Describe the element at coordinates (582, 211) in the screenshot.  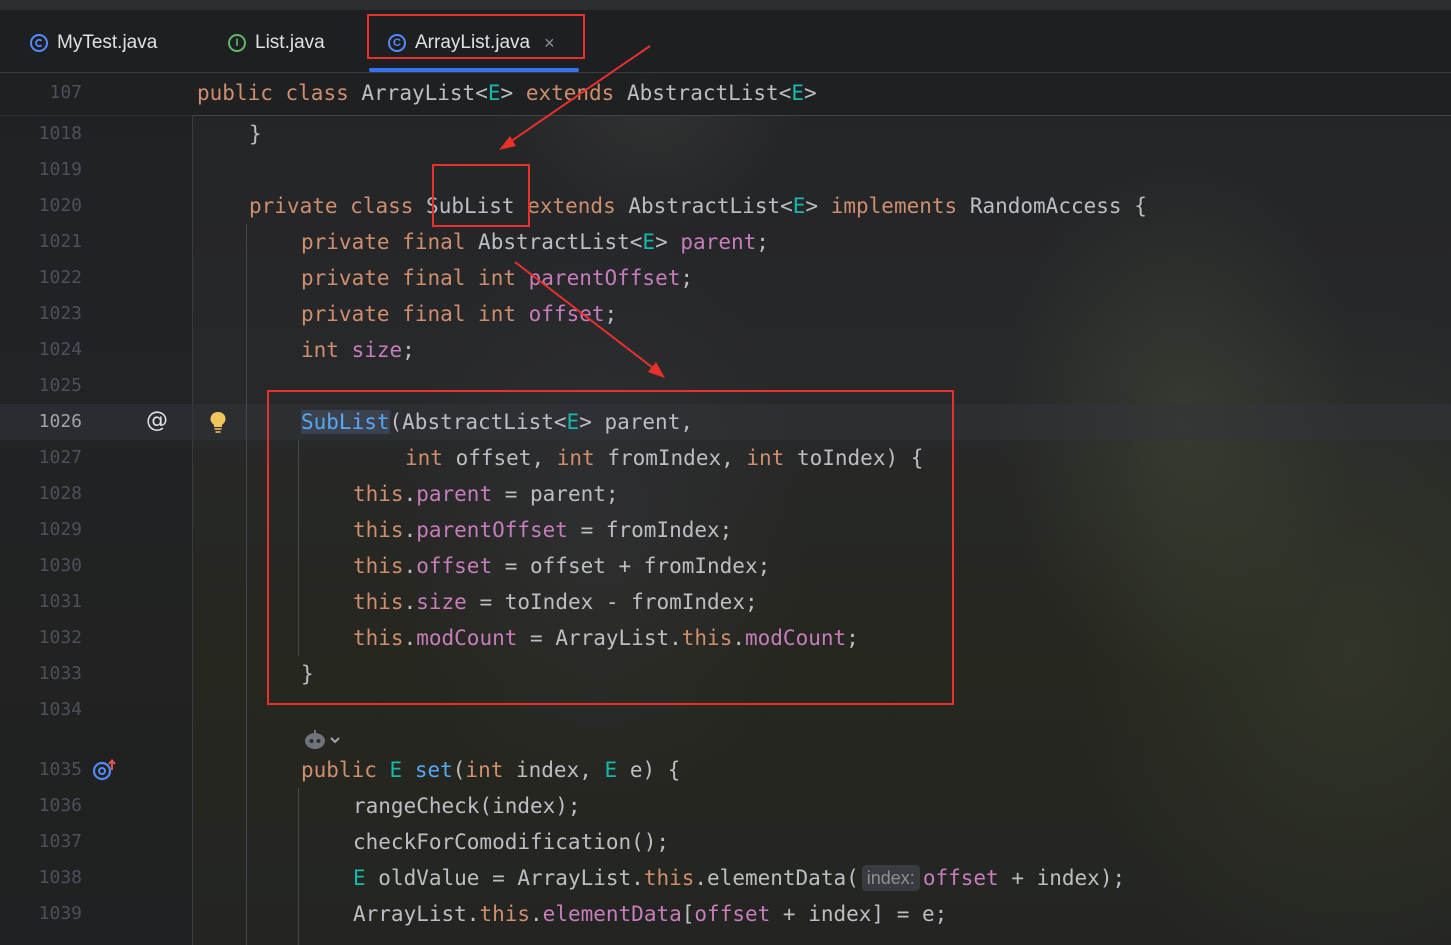
I see `annotation-arrows` at that location.